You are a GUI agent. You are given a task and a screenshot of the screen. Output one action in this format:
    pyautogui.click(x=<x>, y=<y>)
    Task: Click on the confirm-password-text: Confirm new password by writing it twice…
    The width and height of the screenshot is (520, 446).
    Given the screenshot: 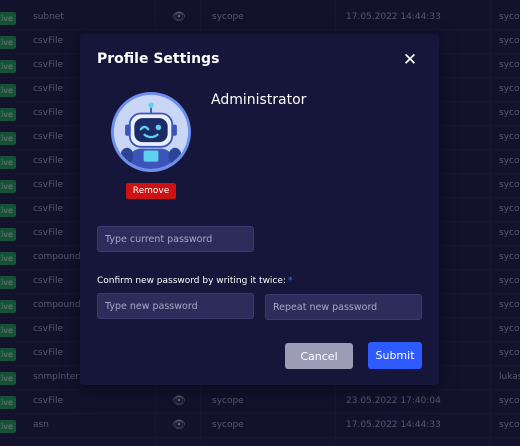 What is the action you would take?
    pyautogui.click(x=191, y=281)
    